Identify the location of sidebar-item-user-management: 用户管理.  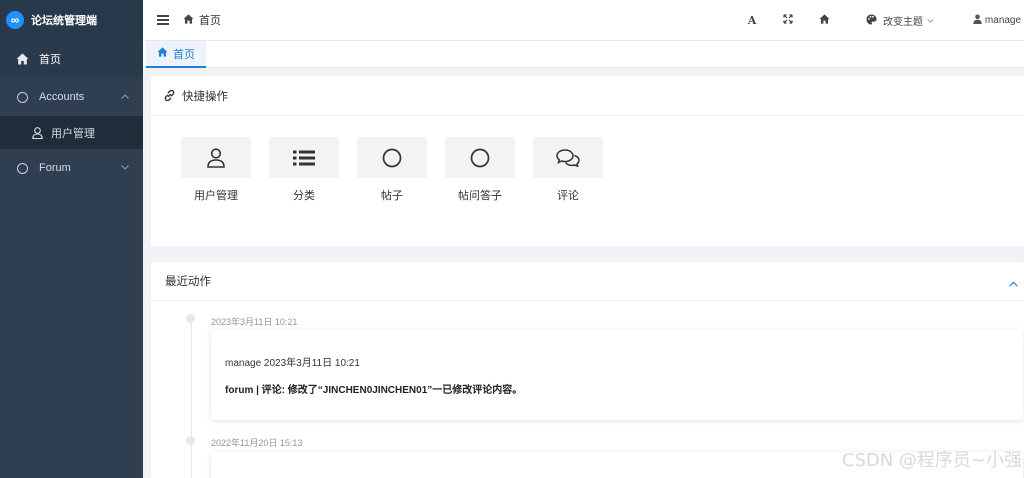
(71, 132).